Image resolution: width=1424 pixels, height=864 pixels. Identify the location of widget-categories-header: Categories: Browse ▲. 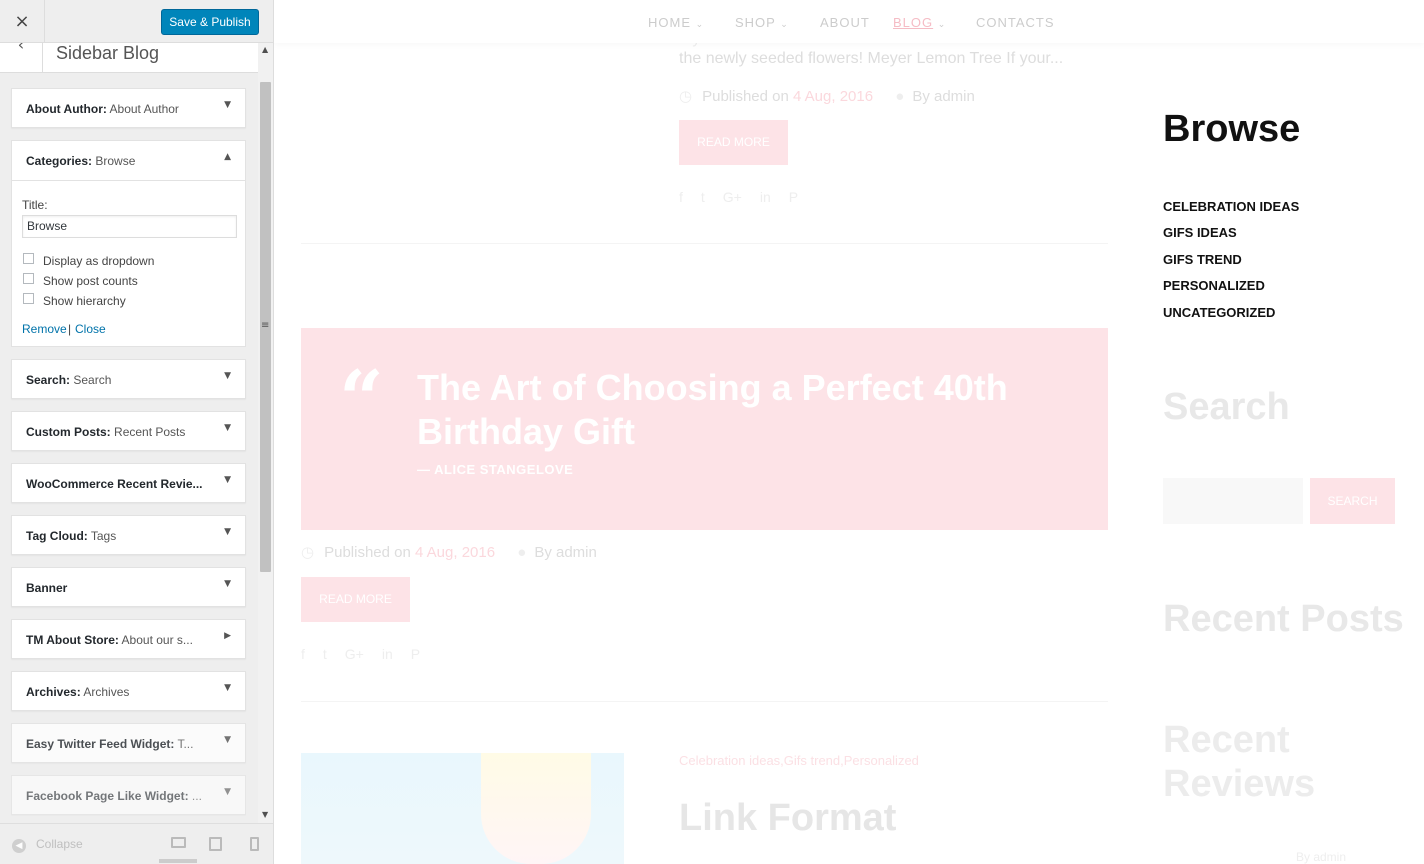
(128, 161).